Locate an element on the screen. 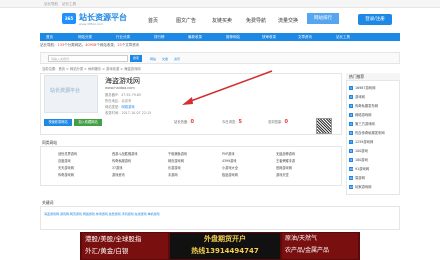  hot-item: 11 易游网 is located at coordinates (357, 177).